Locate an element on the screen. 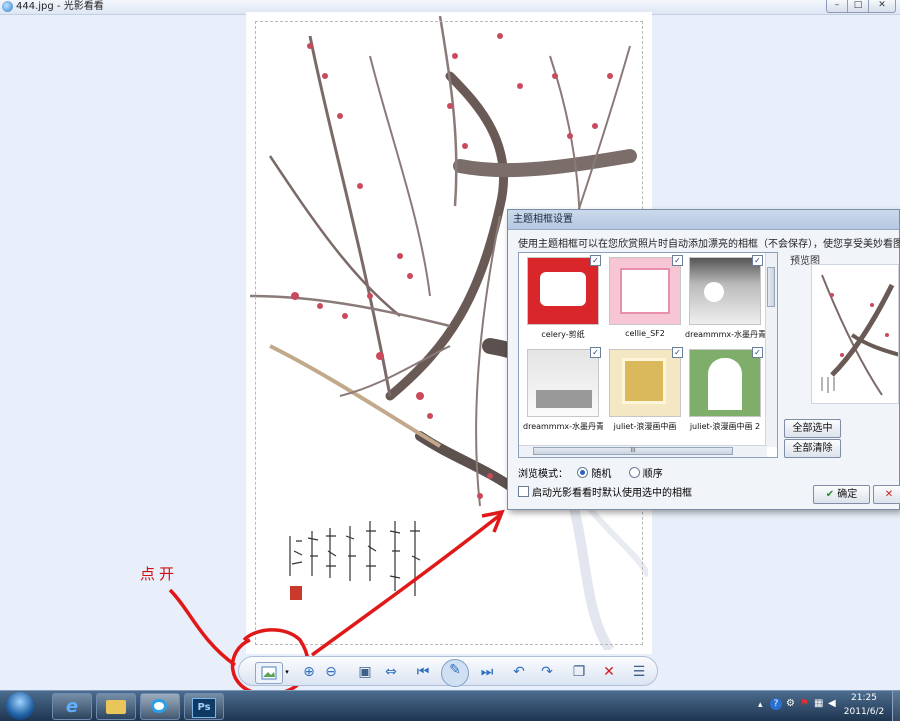 Image resolution: width=900 pixels, height=721 pixels. autostart-label: 启动光影看看时默认使用选中的相框 is located at coordinates (612, 493).